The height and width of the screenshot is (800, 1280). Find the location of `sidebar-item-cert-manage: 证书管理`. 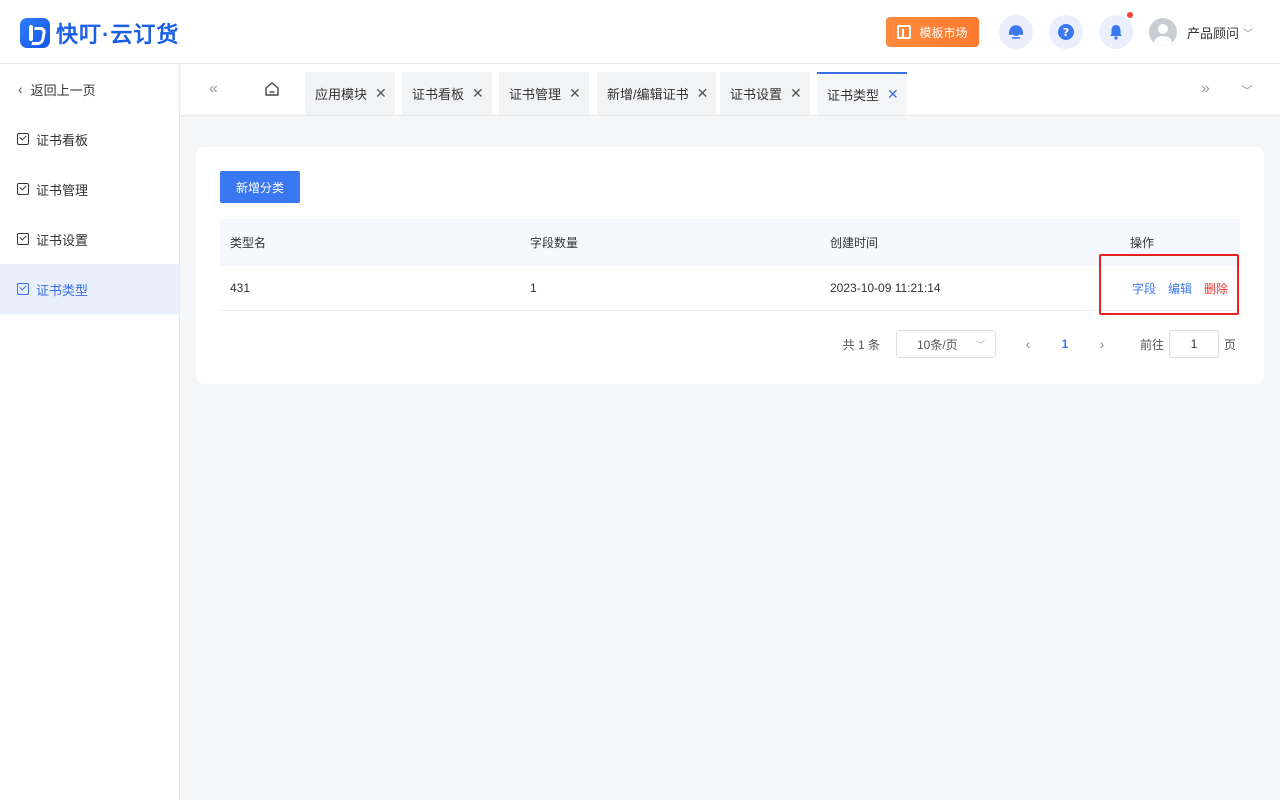

sidebar-item-cert-manage: 证书管理 is located at coordinates (89, 189).